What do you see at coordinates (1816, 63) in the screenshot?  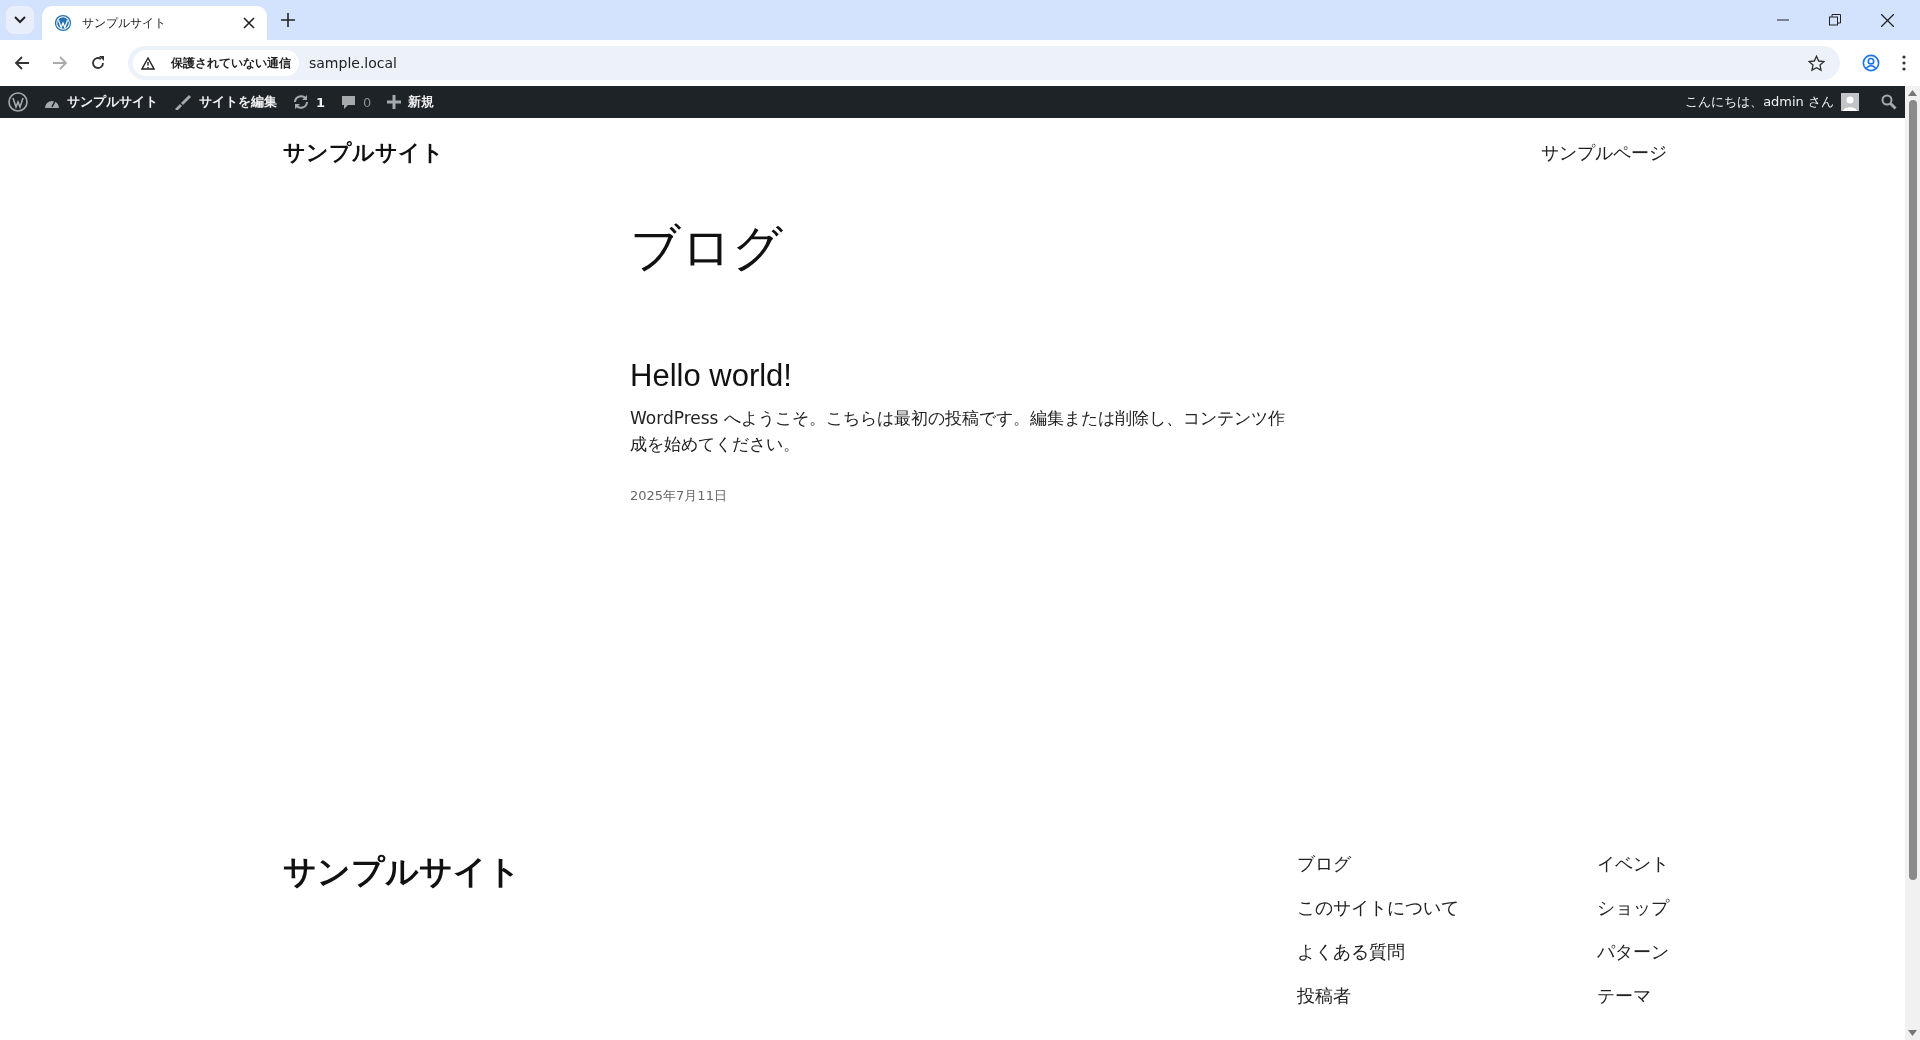 I see `star-icon` at bounding box center [1816, 63].